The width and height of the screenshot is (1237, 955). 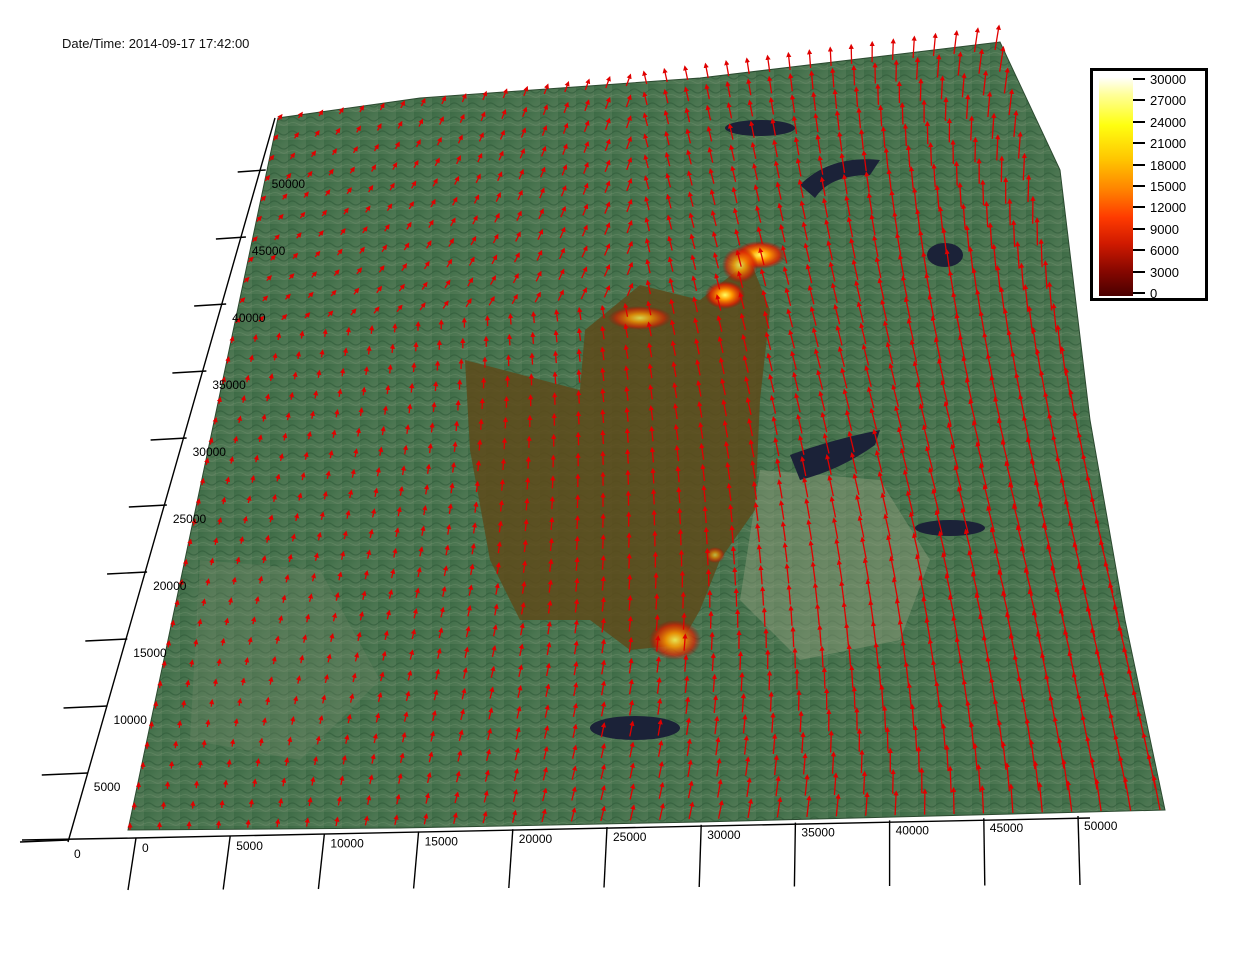 I want to click on y-axis-tick-label: 30000, so click(x=210, y=452).